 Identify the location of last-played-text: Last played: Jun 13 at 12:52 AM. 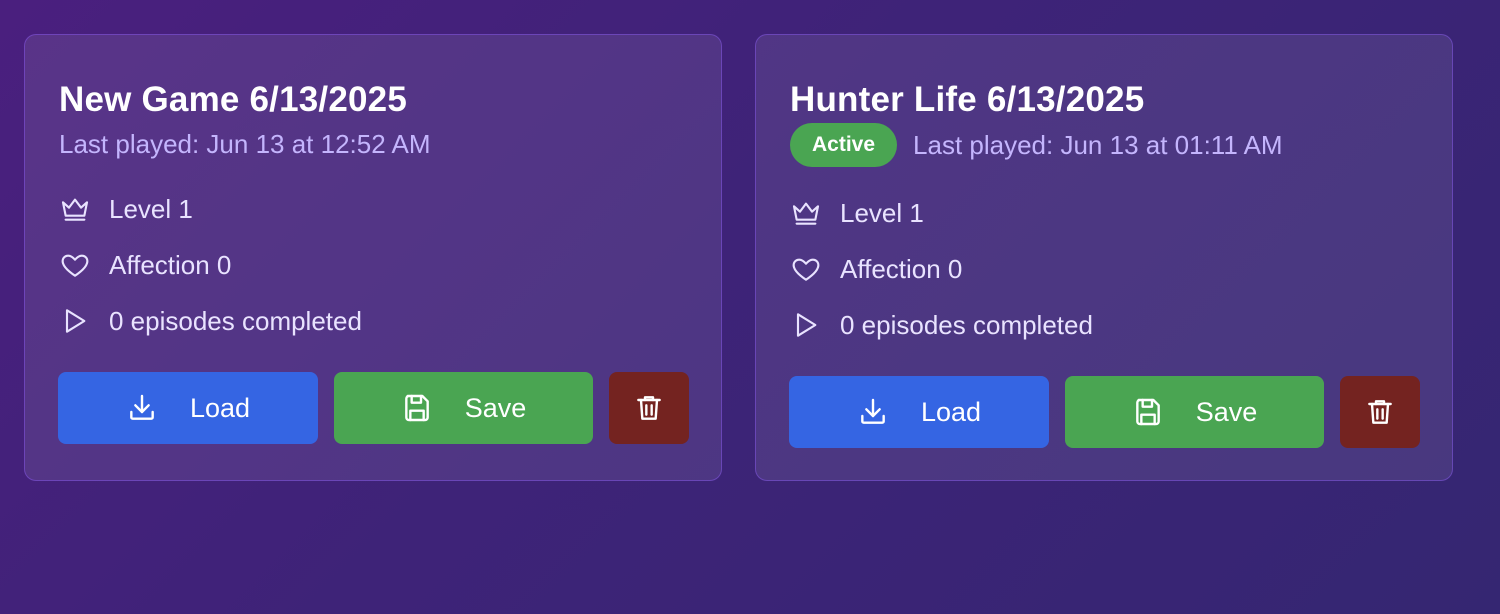
(245, 143).